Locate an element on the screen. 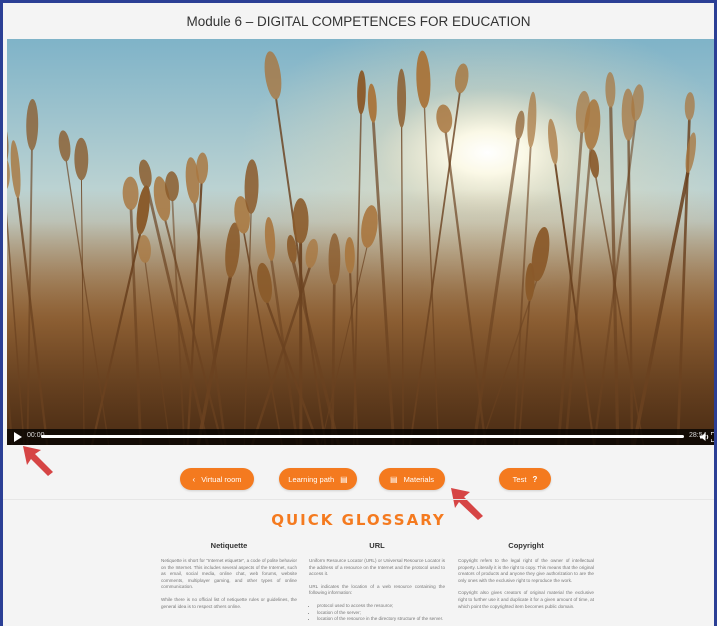  glossary-title: QUICK GLOSSARY is located at coordinates (358, 520).